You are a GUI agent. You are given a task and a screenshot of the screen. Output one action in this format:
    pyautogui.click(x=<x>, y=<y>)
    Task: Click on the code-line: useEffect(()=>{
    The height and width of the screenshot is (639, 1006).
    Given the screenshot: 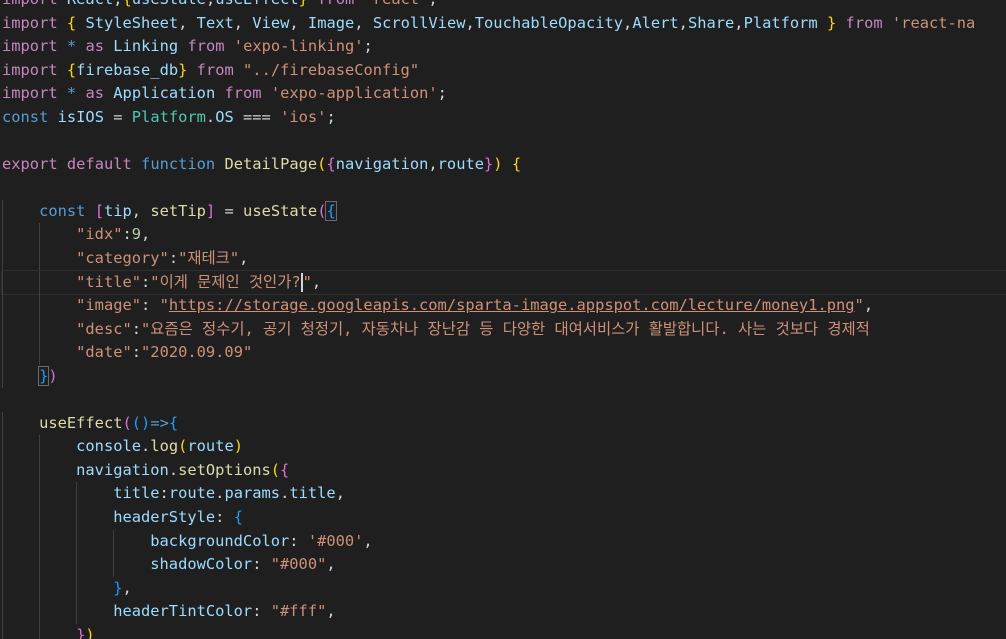 What is the action you would take?
    pyautogui.click(x=504, y=423)
    